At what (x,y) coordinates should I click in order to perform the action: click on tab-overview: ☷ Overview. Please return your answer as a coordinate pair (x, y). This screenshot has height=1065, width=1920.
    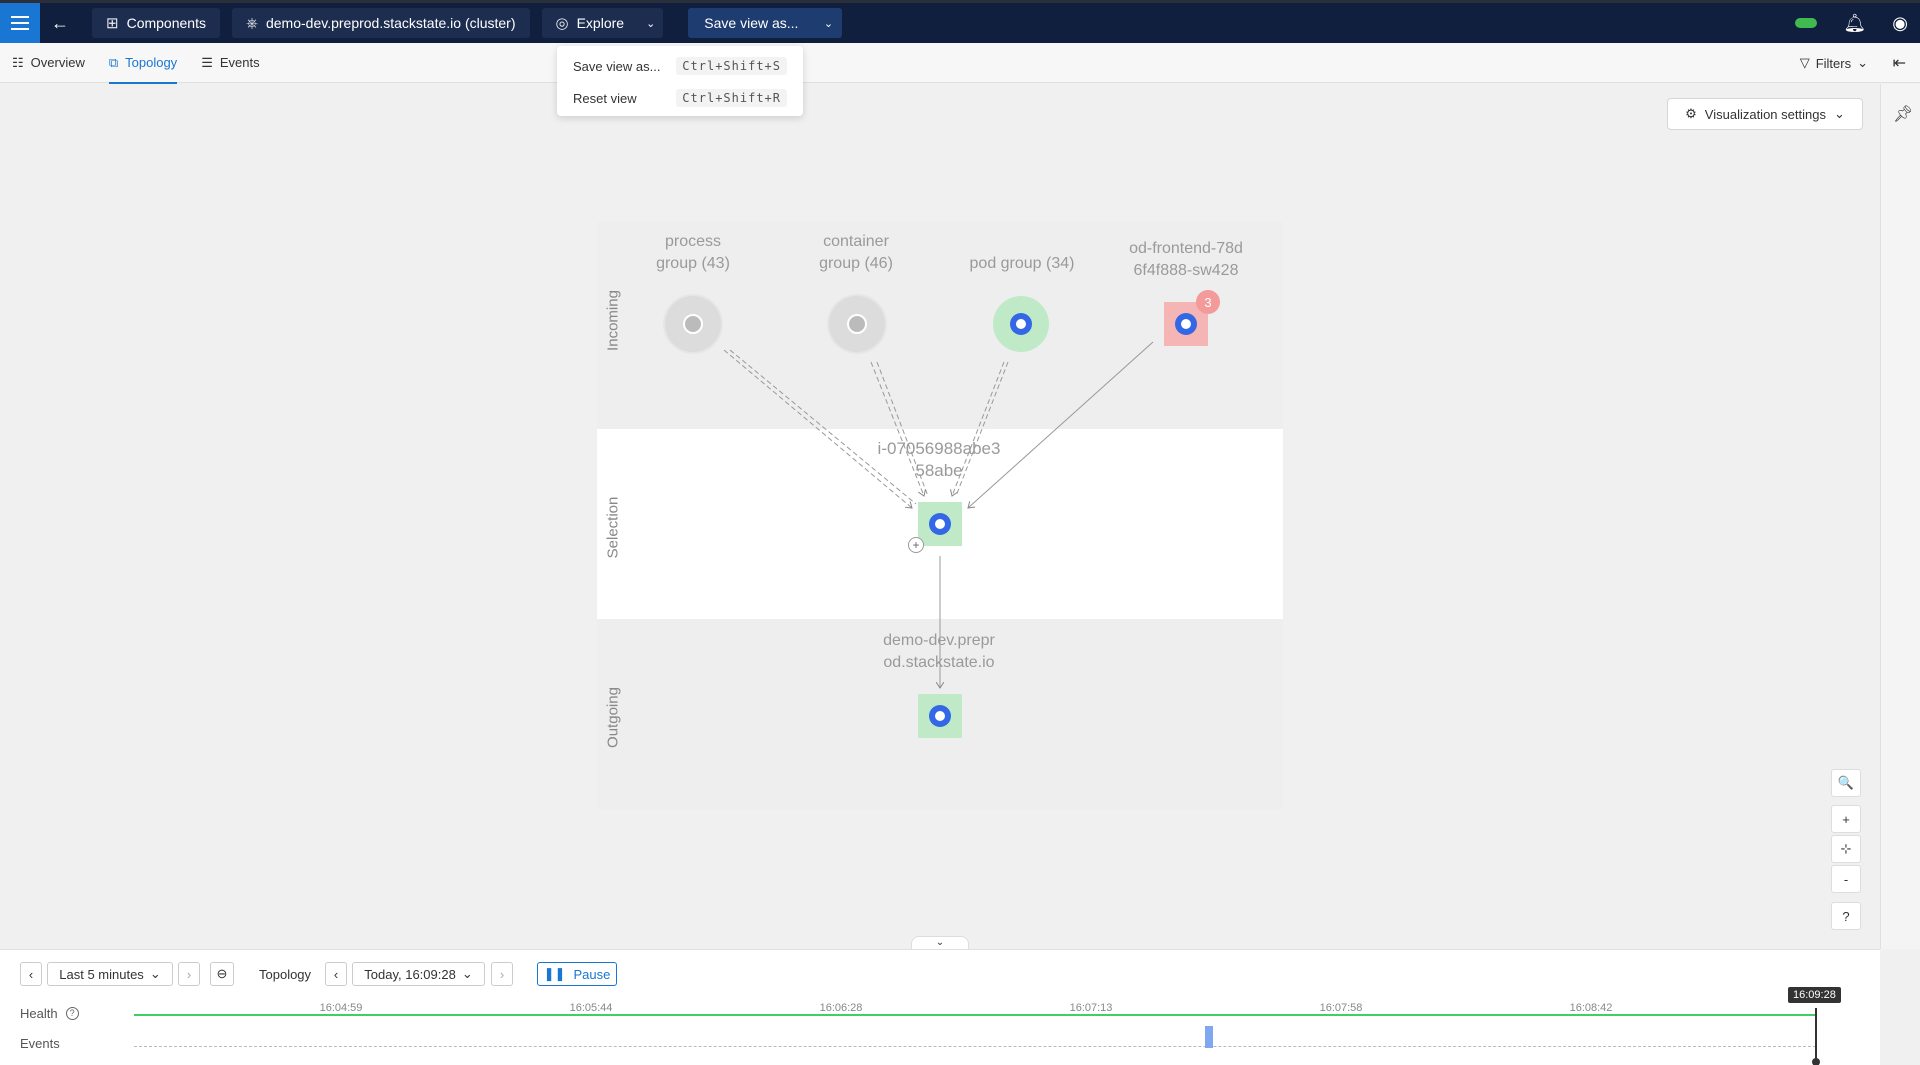
    Looking at the image, I should click on (48, 63).